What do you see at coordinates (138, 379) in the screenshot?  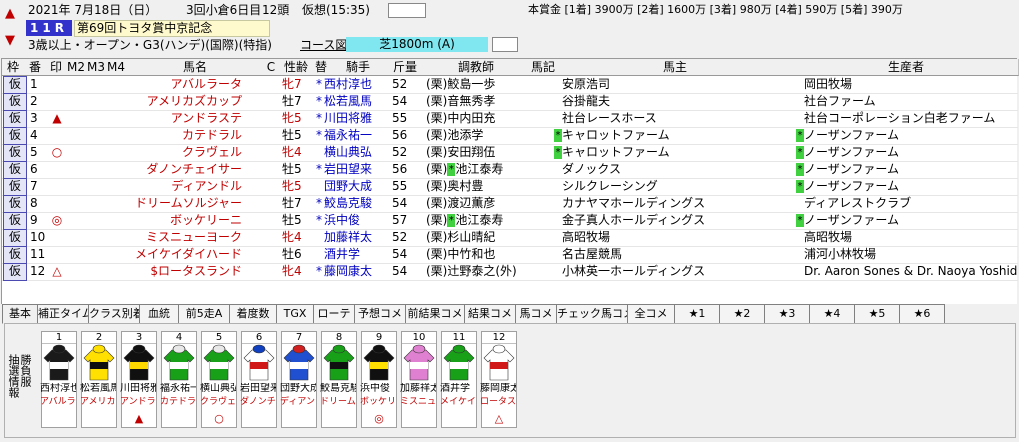 I see `silk-card: 3 川田将雅アンドラステ ▲` at bounding box center [138, 379].